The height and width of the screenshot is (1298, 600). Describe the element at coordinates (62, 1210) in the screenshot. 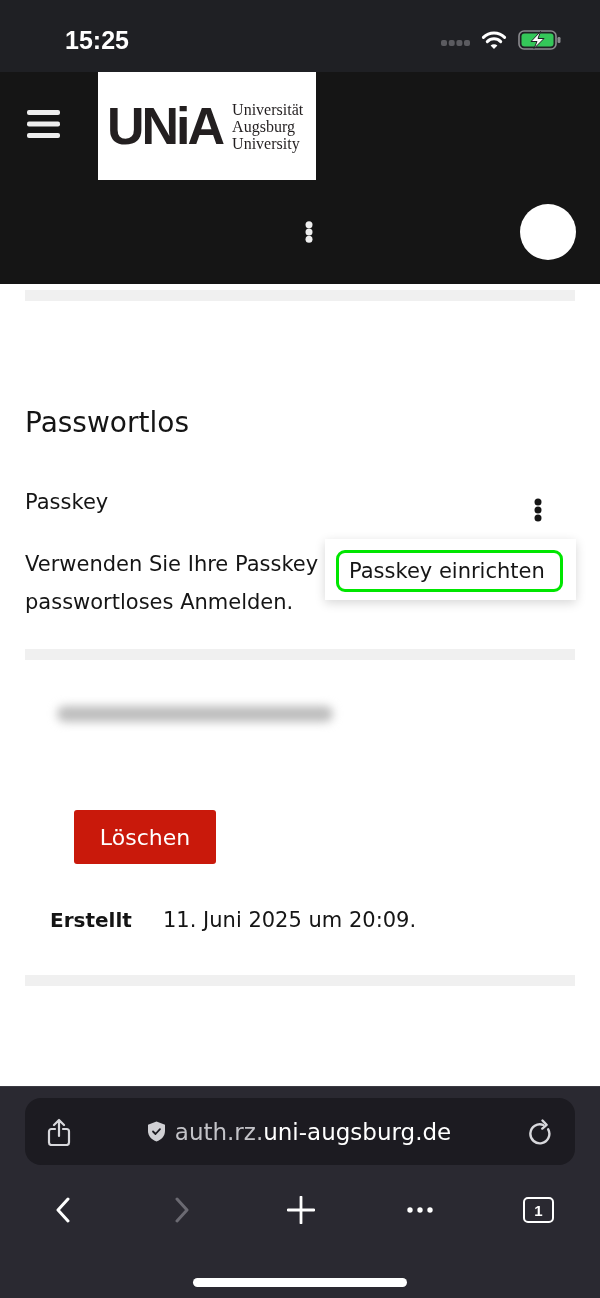

I see `chevron-left-icon` at that location.